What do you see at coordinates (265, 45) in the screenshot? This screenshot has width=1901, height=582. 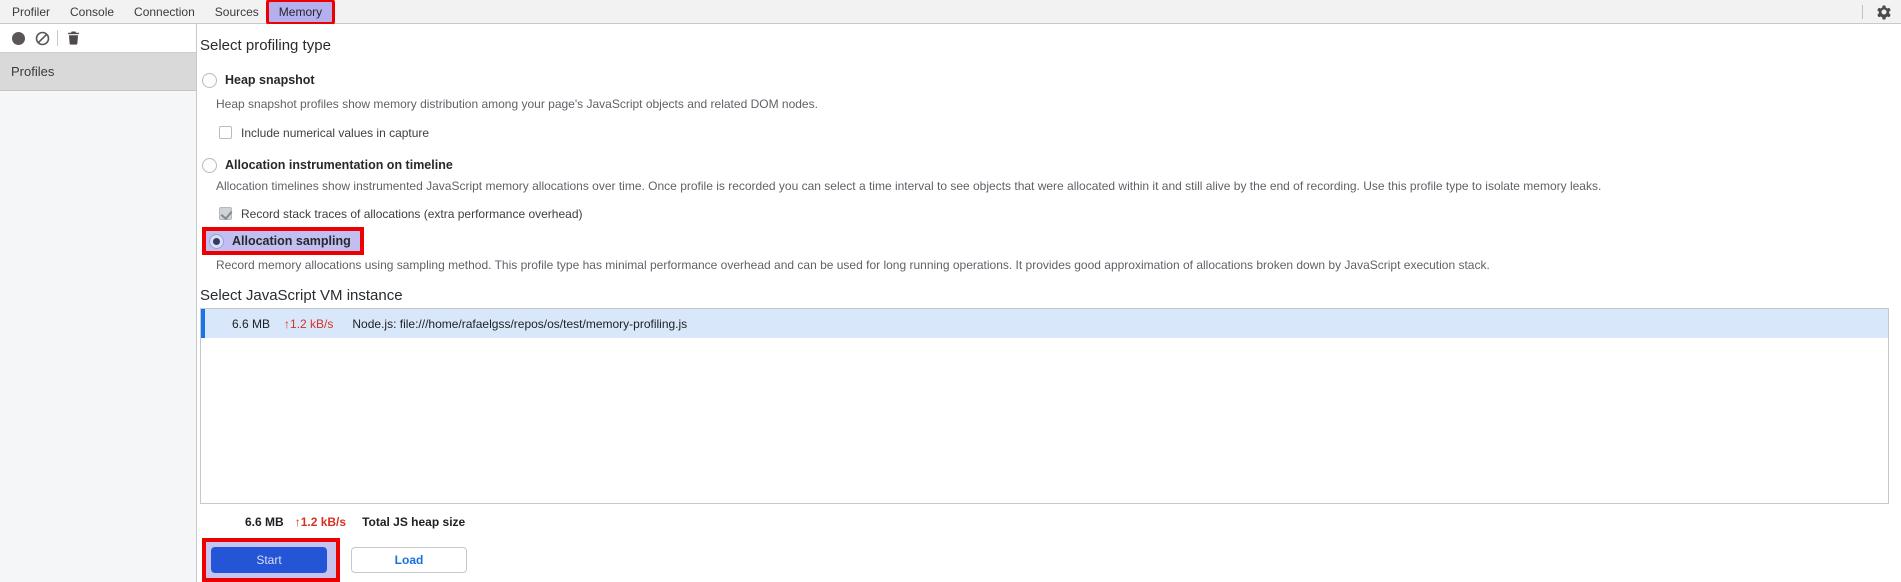 I see `profiling-type-heading: Select profiling type` at bounding box center [265, 45].